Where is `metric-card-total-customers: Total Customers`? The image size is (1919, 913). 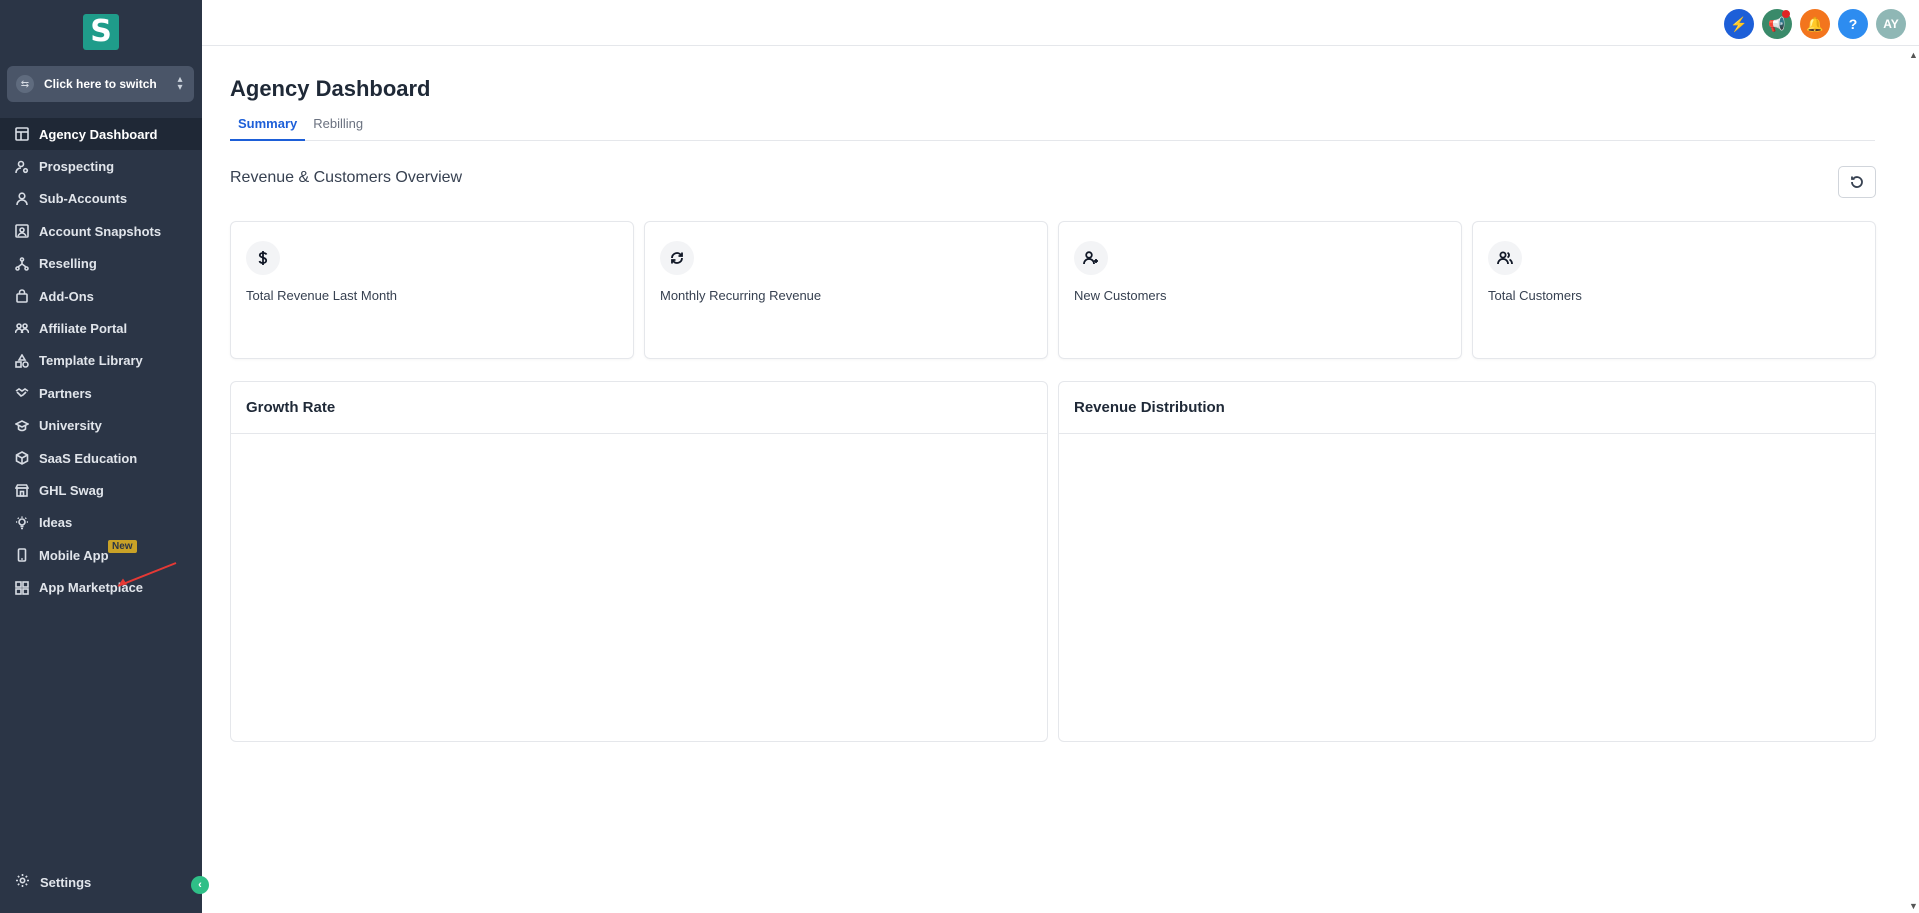
metric-card-total-customers: Total Customers is located at coordinates (1674, 290).